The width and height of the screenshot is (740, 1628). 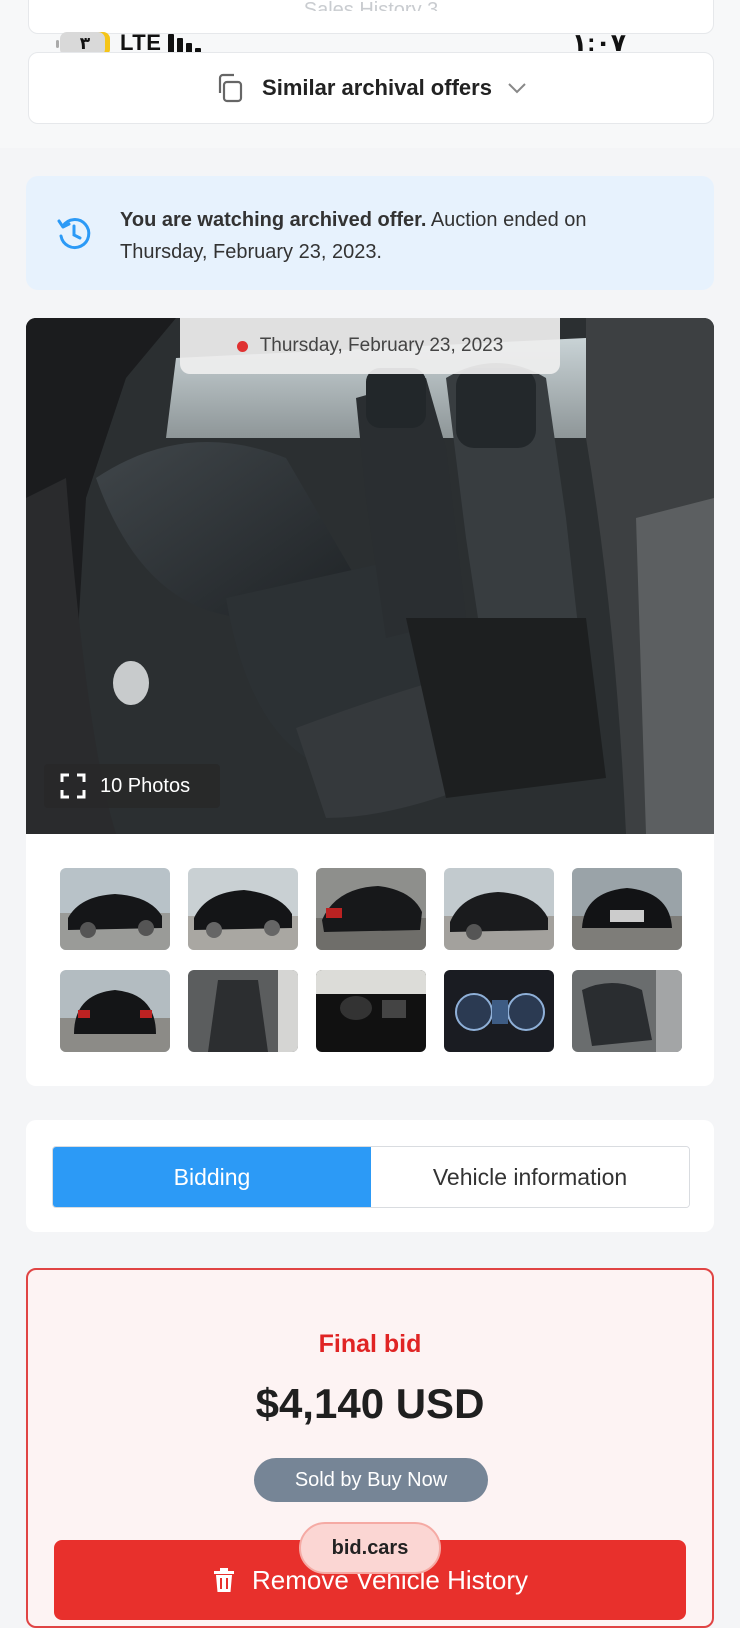 I want to click on thumbnail-front-interior, so click(x=243, y=1011).